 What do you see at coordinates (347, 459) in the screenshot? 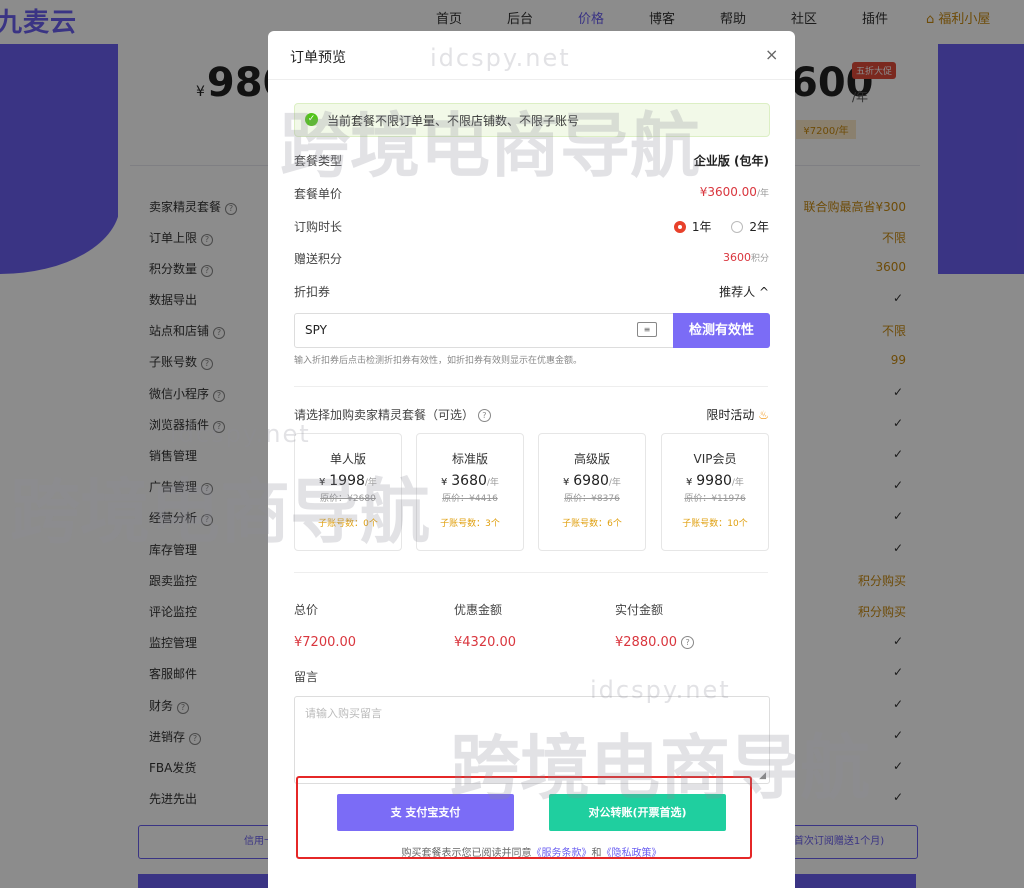
I see `tier-name: 单人版` at bounding box center [347, 459].